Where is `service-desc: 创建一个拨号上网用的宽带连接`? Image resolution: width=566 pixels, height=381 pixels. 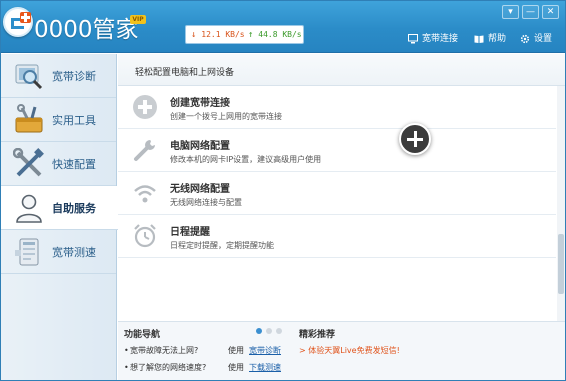
service-desc: 创建一个拨号上网用的宽带连接 is located at coordinates (226, 116).